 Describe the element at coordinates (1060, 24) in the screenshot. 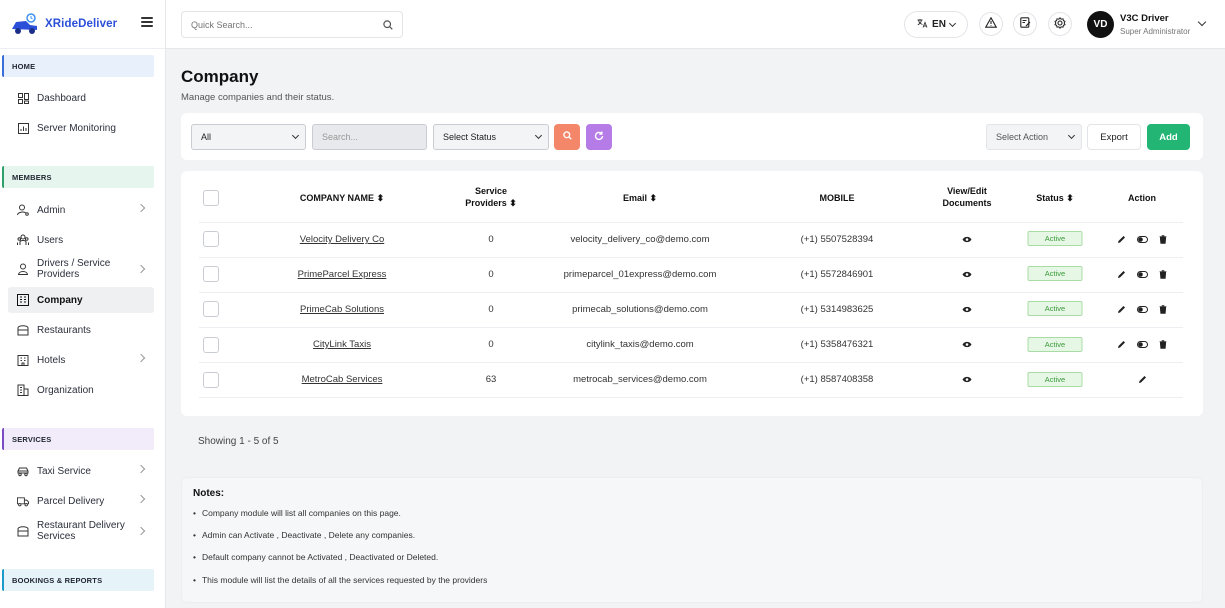

I see `settings-button` at that location.